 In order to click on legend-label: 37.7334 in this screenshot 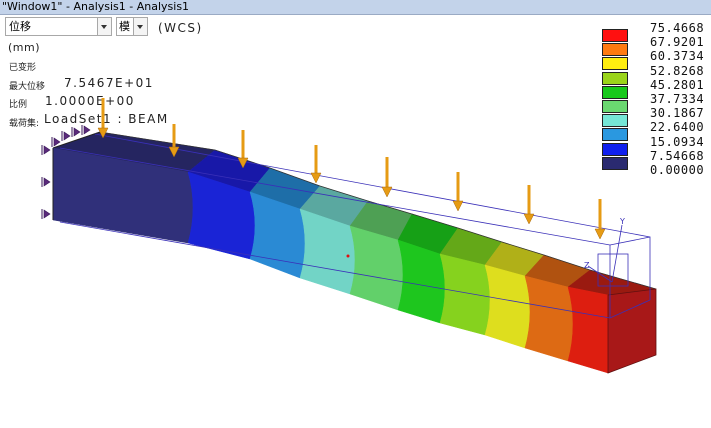, I will do `click(677, 99)`.